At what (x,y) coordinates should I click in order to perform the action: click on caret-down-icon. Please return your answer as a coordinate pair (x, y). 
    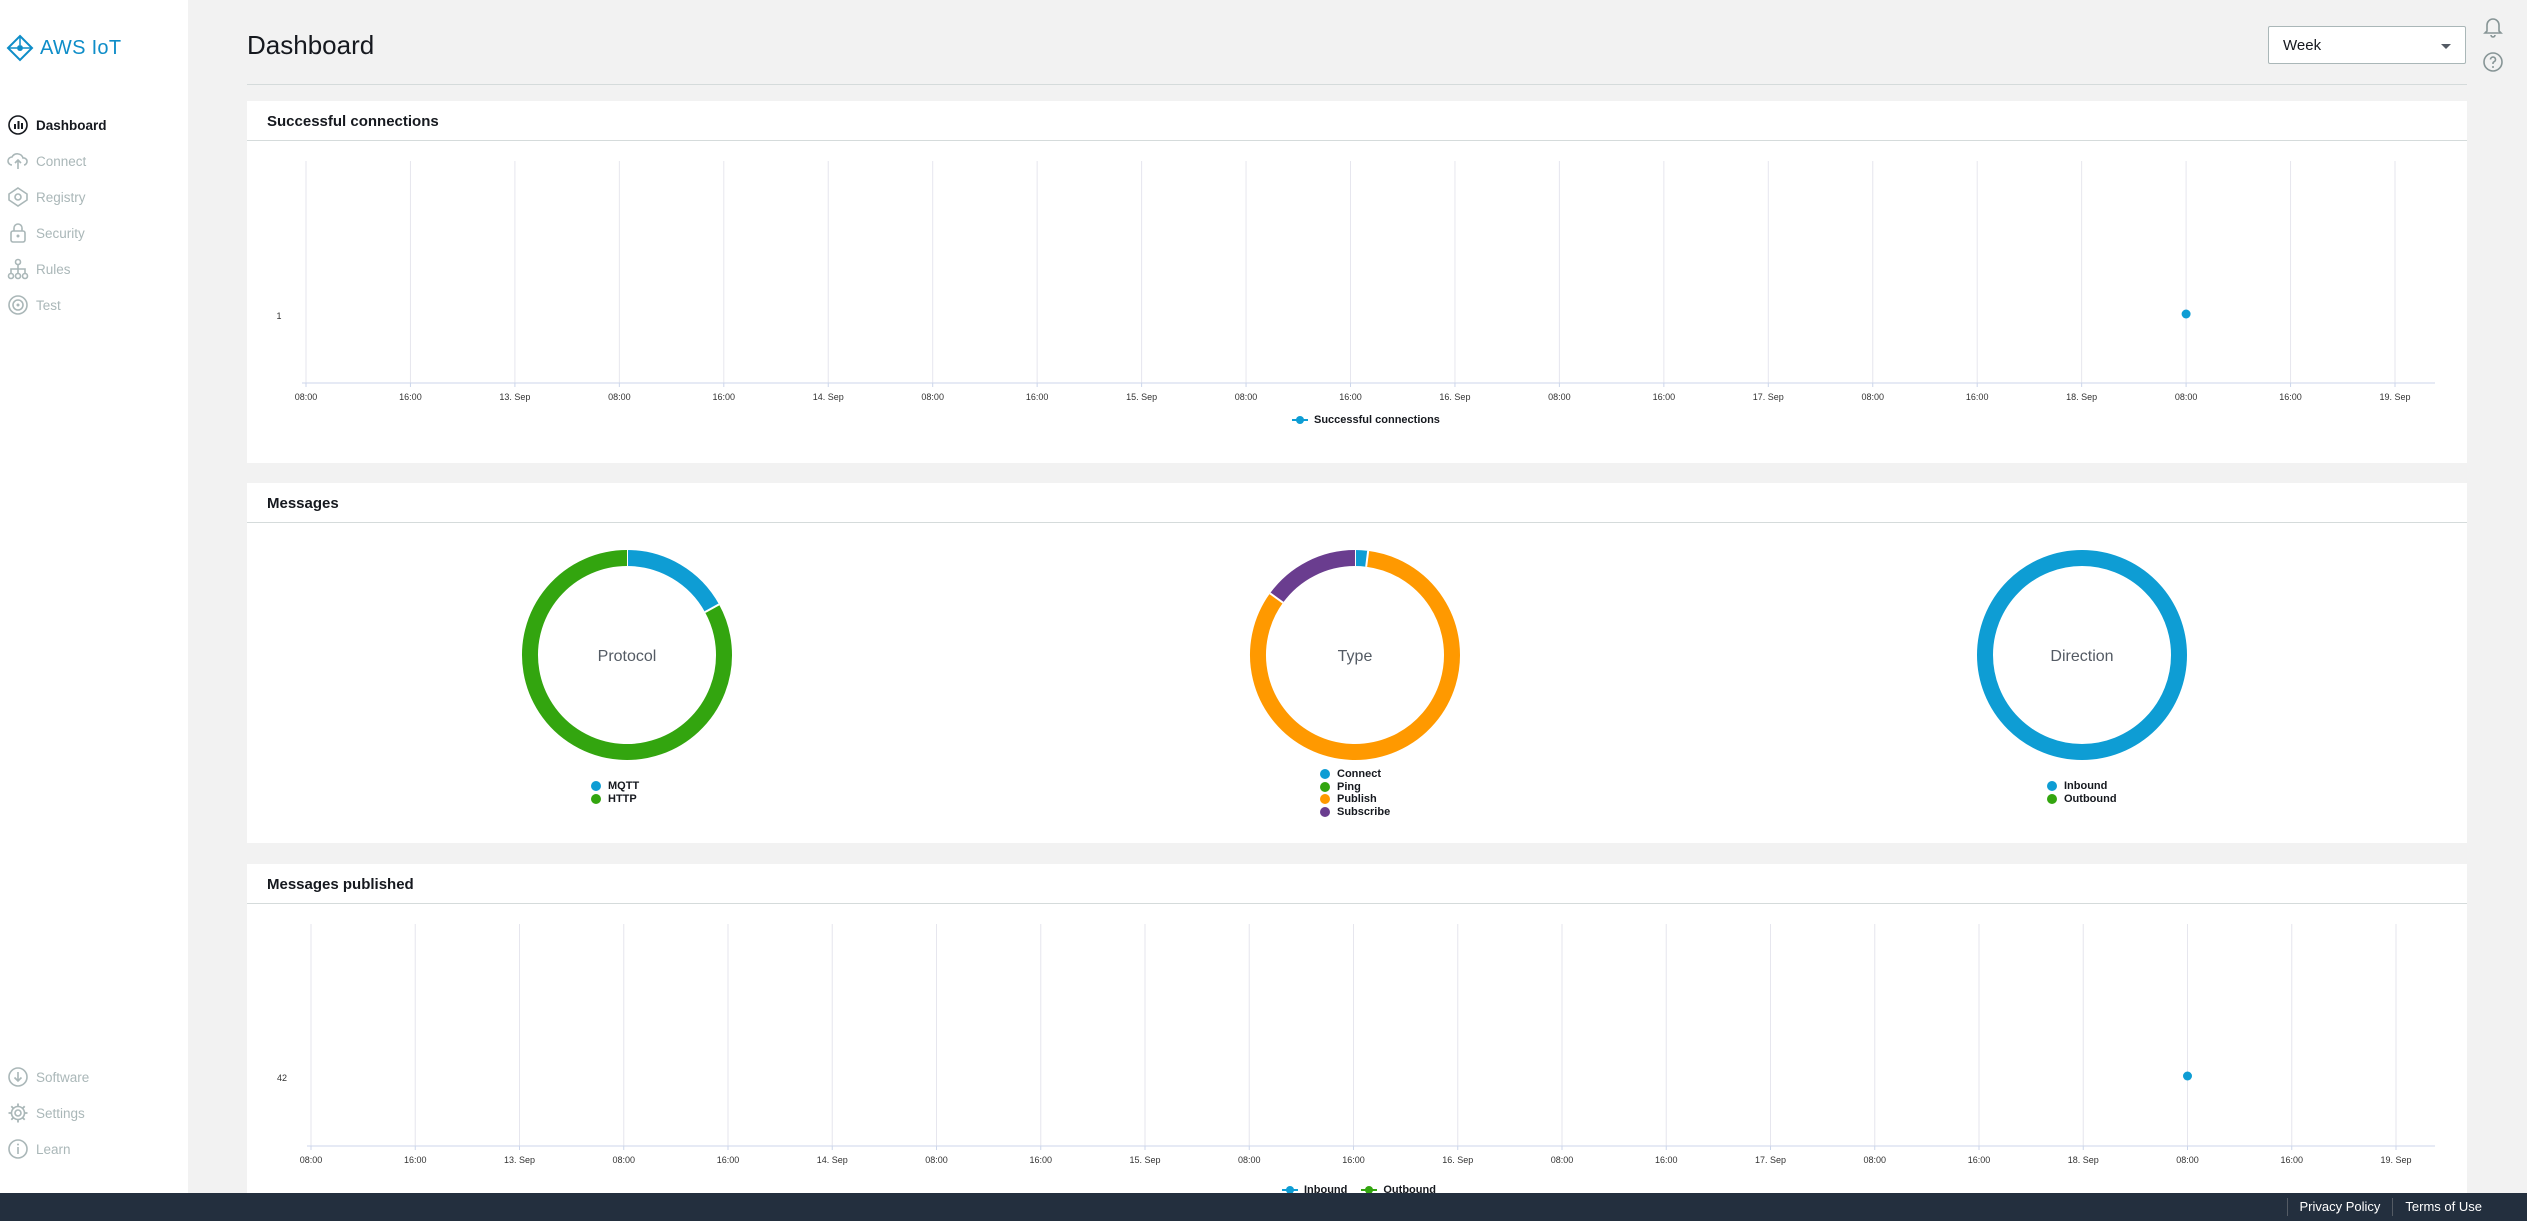
    Looking at the image, I should click on (2446, 46).